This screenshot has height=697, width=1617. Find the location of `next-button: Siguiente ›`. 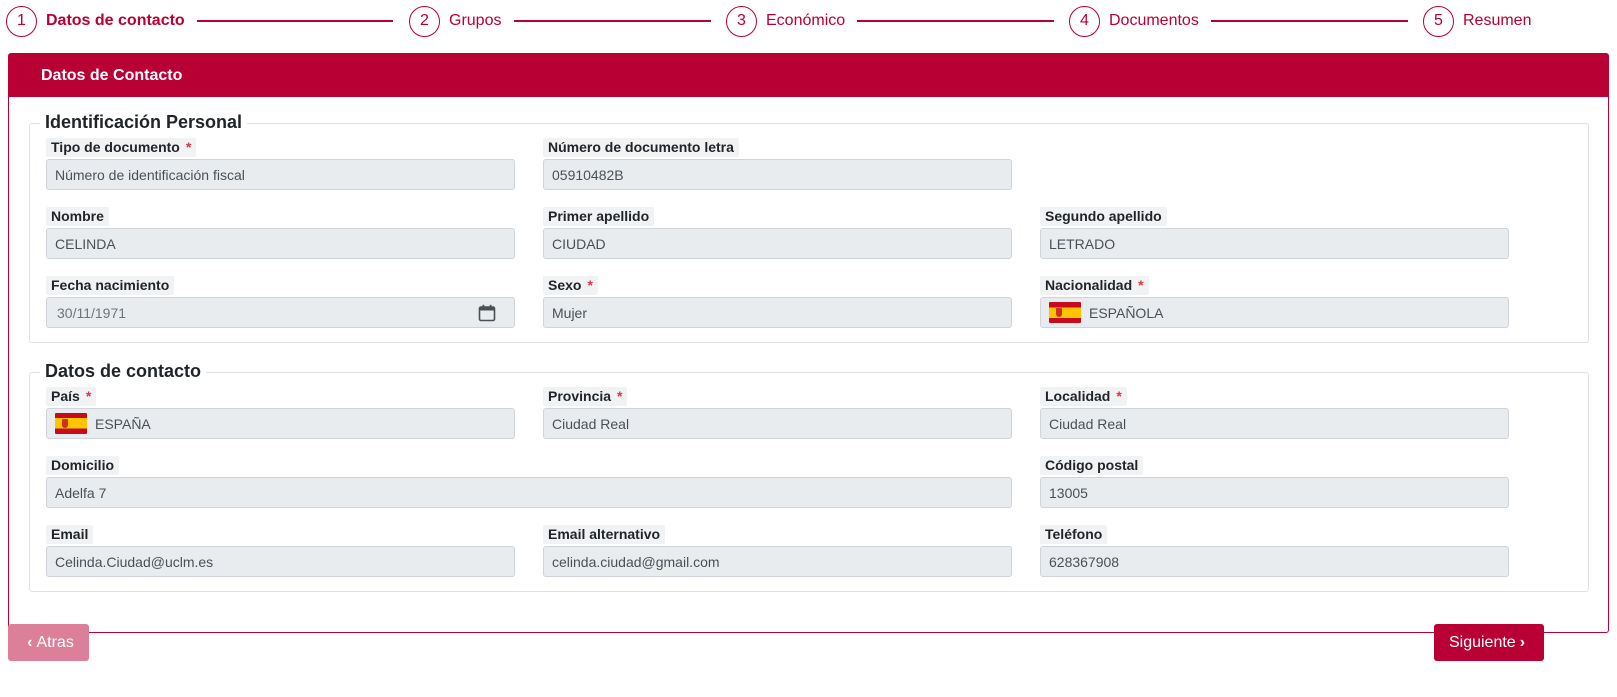

next-button: Siguiente › is located at coordinates (1489, 642).